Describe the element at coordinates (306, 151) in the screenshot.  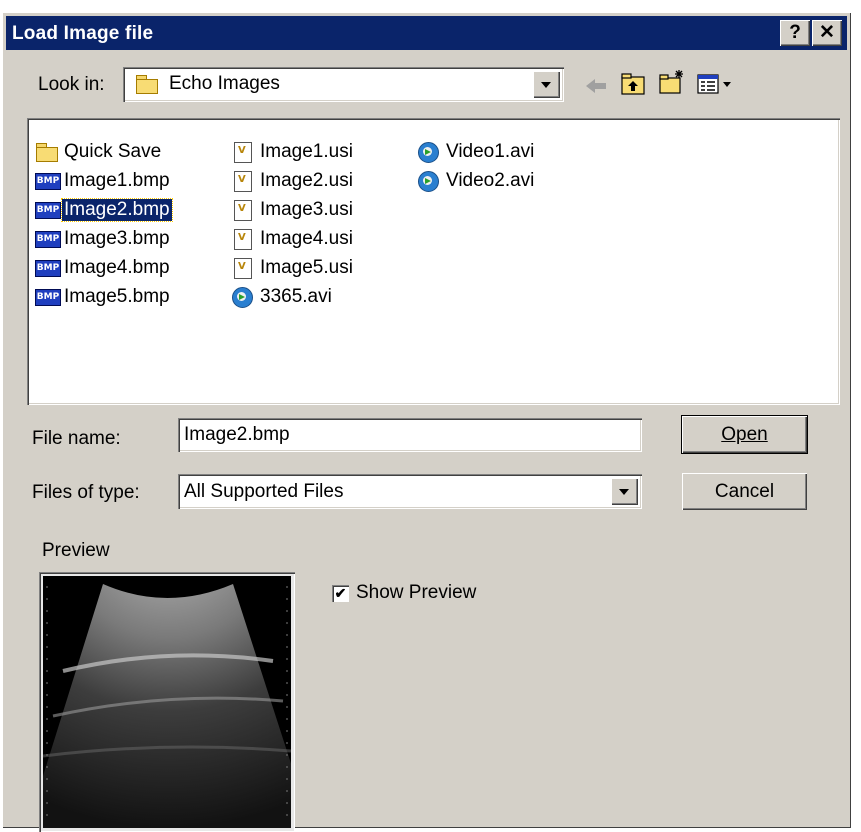
I see `file-name-text: Image1.usi` at that location.